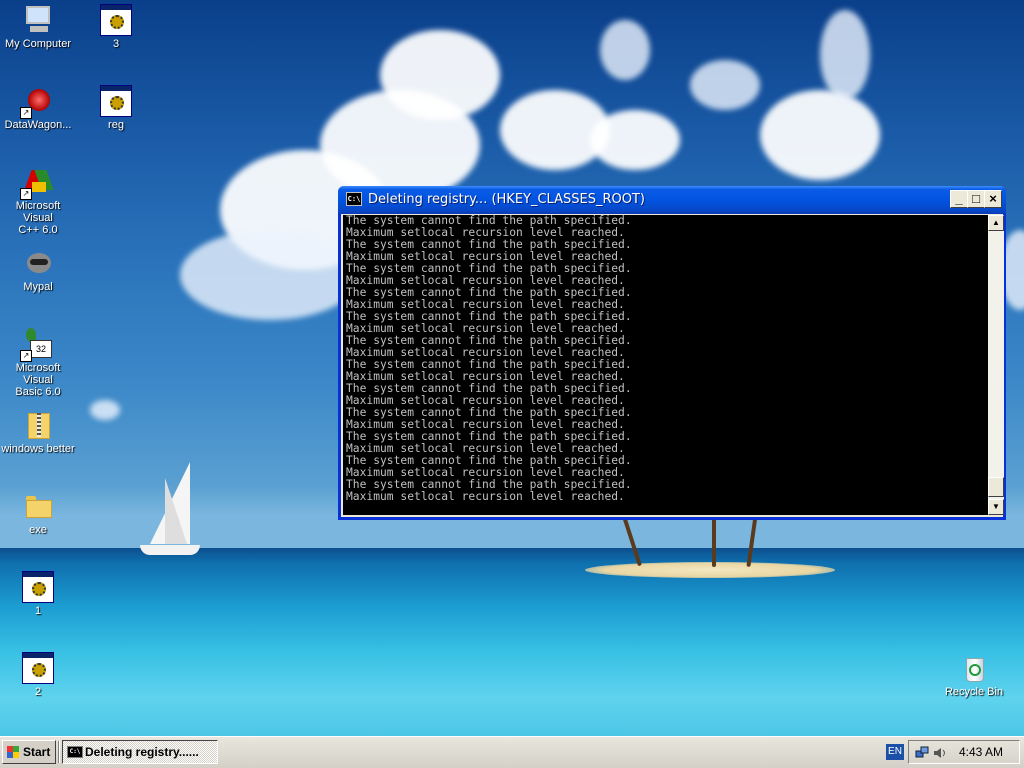  Describe the element at coordinates (38, 506) in the screenshot. I see `folder-icon` at that location.